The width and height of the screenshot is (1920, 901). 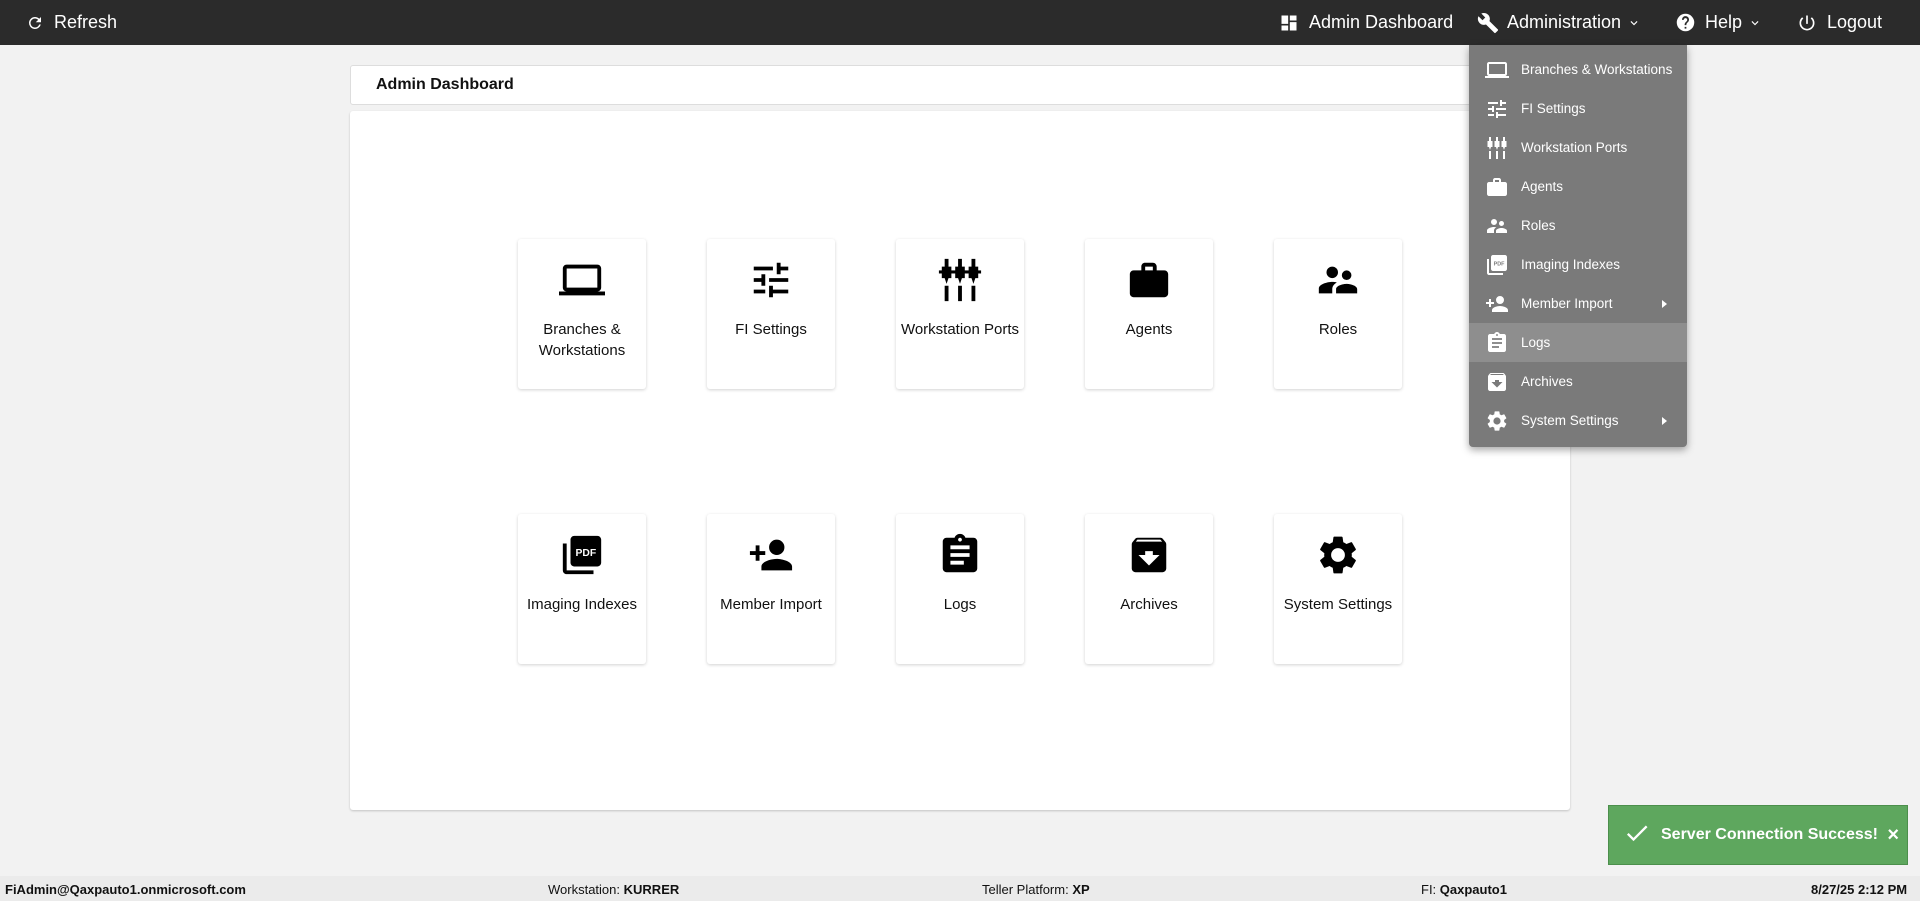 I want to click on close-icon: ×, so click(x=1893, y=835).